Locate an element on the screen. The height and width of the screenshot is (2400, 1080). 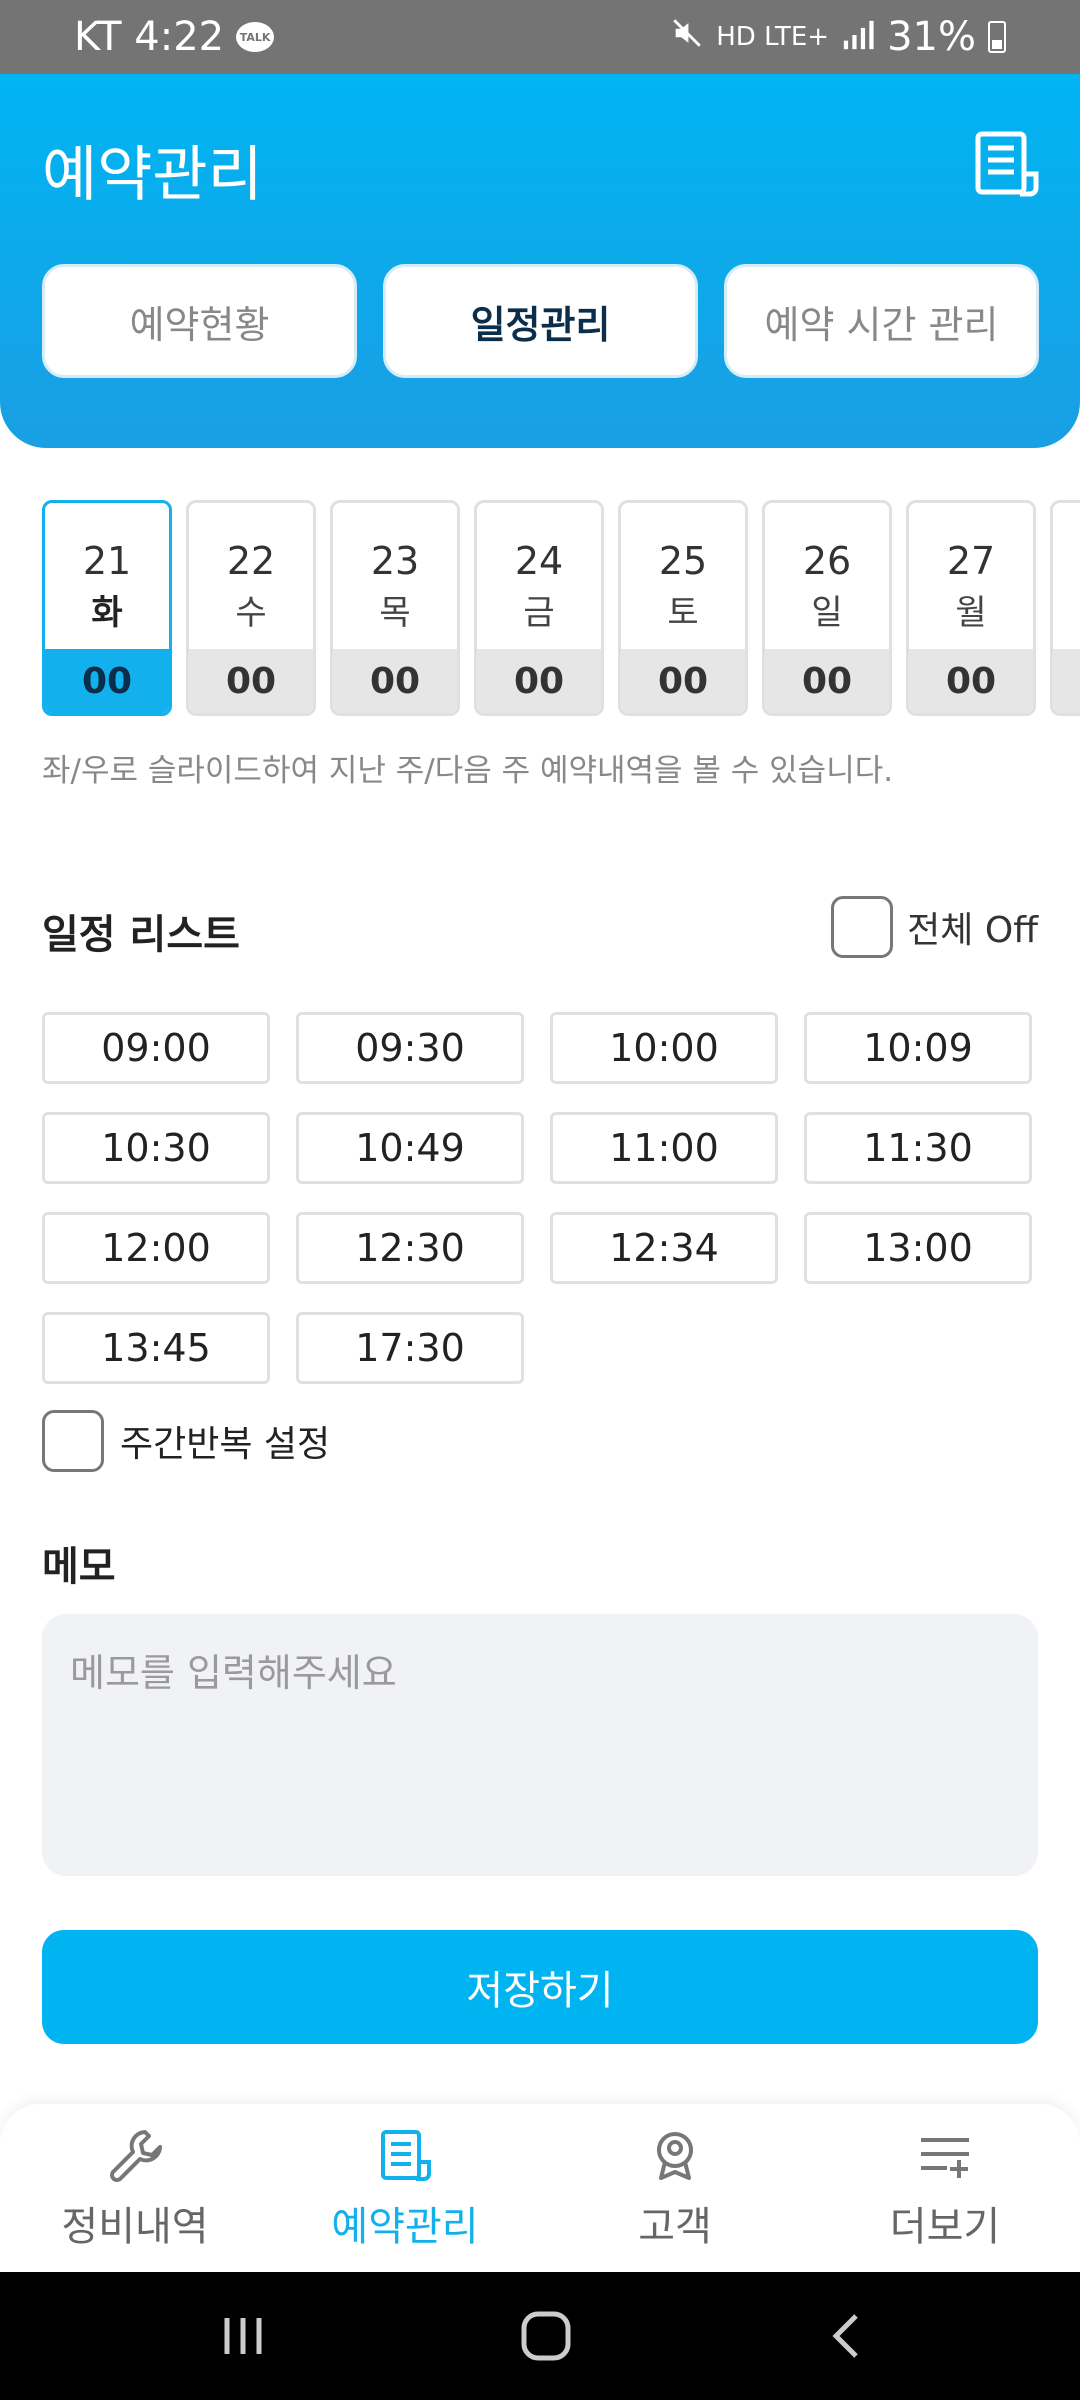
day-of-week: 월 is located at coordinates (971, 613).